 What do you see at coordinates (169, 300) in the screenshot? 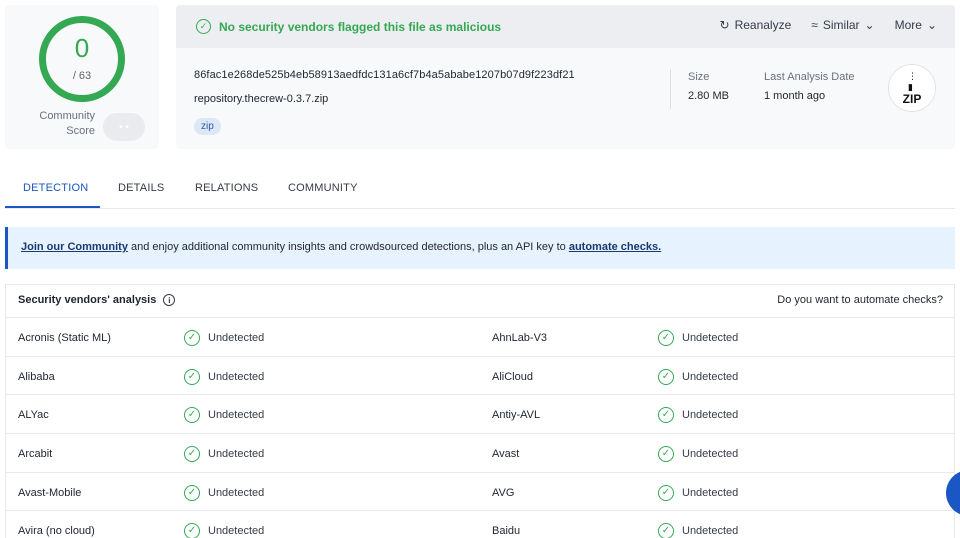
I see `info-icon: i` at bounding box center [169, 300].